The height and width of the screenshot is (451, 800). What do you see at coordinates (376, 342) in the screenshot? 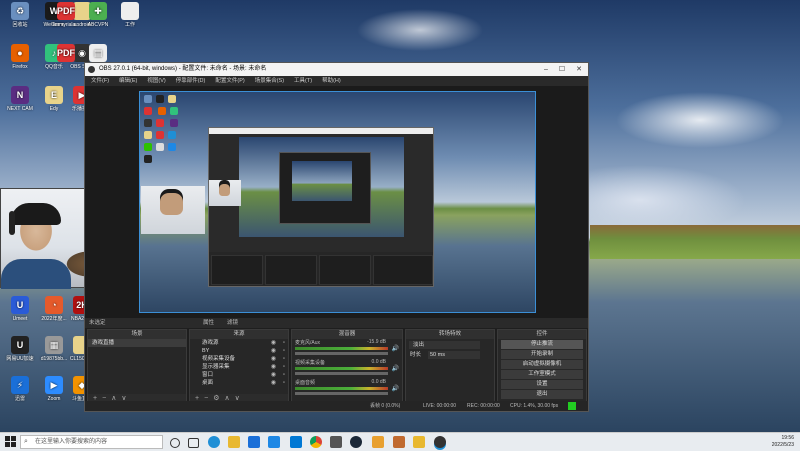
I see `channel-volume: -15.9 dB` at bounding box center [376, 342].